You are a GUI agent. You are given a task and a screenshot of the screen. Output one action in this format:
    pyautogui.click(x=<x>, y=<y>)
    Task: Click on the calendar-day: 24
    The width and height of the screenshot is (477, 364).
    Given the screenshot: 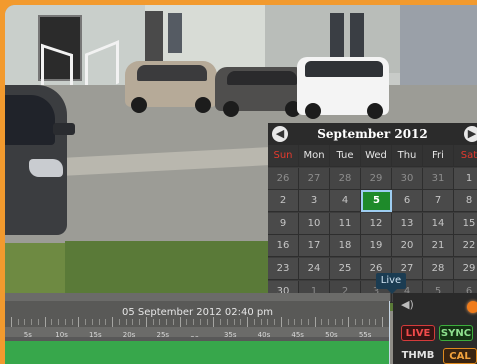 What is the action you would take?
    pyautogui.click(x=314, y=269)
    